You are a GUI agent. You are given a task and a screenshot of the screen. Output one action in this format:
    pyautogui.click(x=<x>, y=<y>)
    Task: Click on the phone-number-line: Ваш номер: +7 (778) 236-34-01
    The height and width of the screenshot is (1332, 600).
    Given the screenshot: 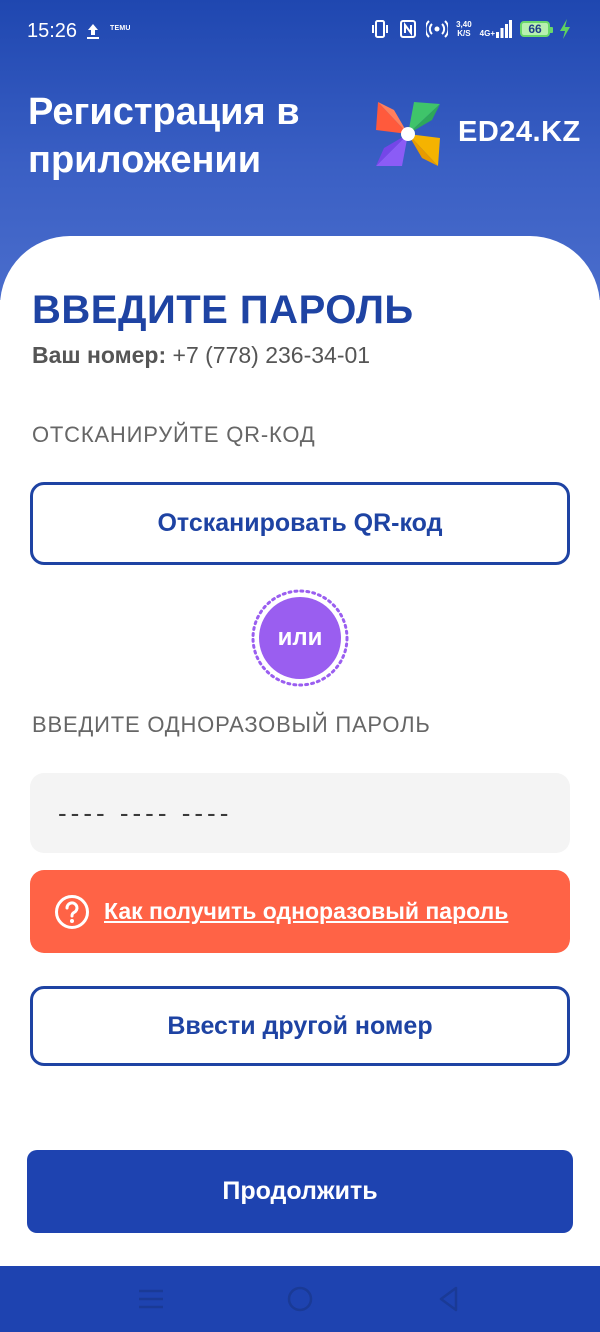 What is the action you would take?
    pyautogui.click(x=201, y=355)
    